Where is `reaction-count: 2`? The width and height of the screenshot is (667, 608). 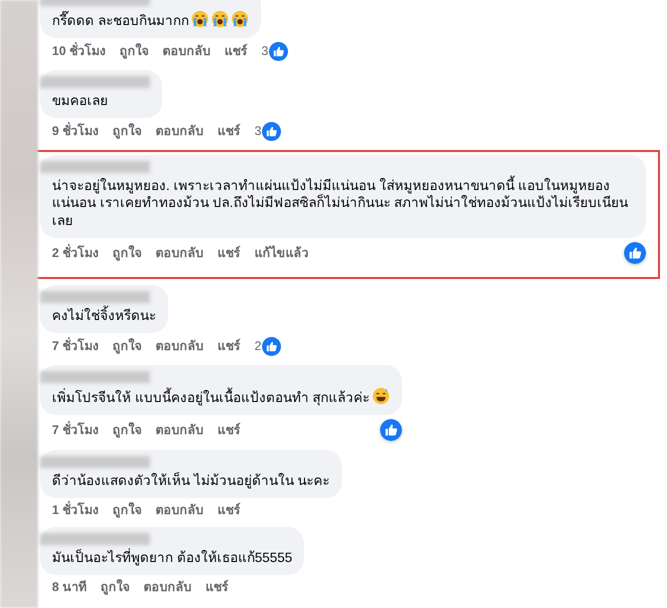 reaction-count: 2 is located at coordinates (258, 346).